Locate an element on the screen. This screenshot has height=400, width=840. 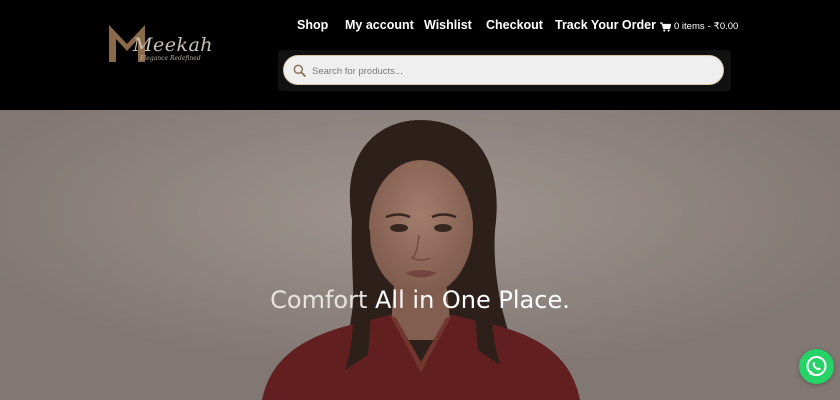
cart-icon is located at coordinates (665, 26).